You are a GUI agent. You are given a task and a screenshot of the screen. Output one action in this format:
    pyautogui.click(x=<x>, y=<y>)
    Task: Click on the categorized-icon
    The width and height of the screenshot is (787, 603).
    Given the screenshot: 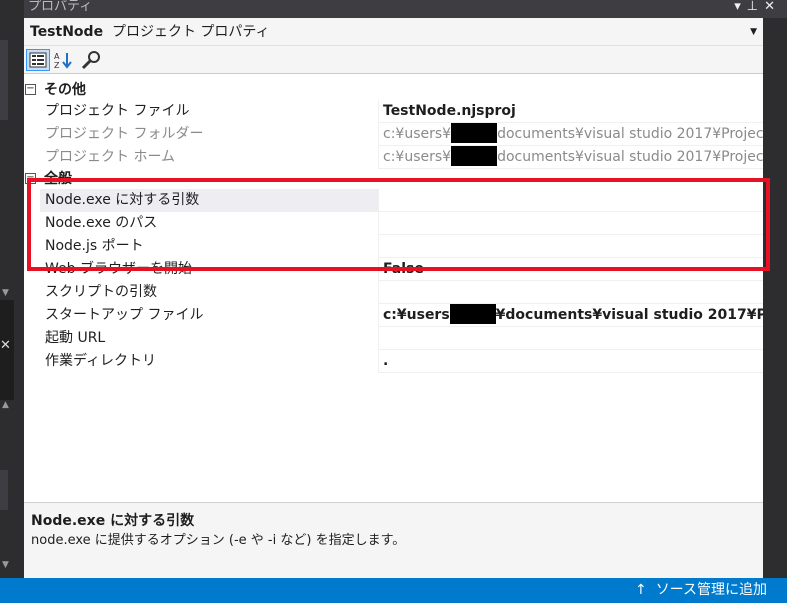 What is the action you would take?
    pyautogui.click(x=38, y=60)
    